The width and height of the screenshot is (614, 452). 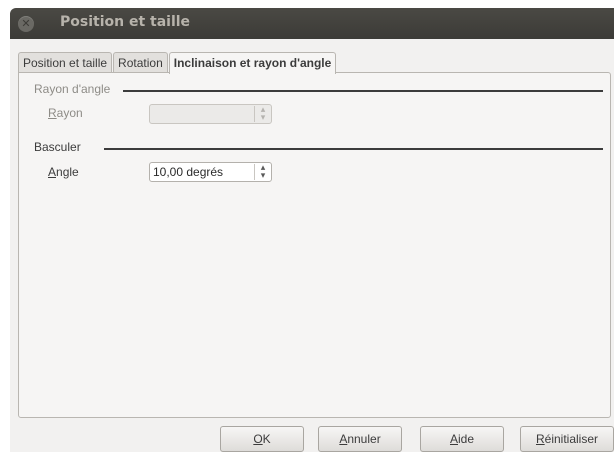 I want to click on angle-value: 10,00 degrés, so click(x=202, y=172).